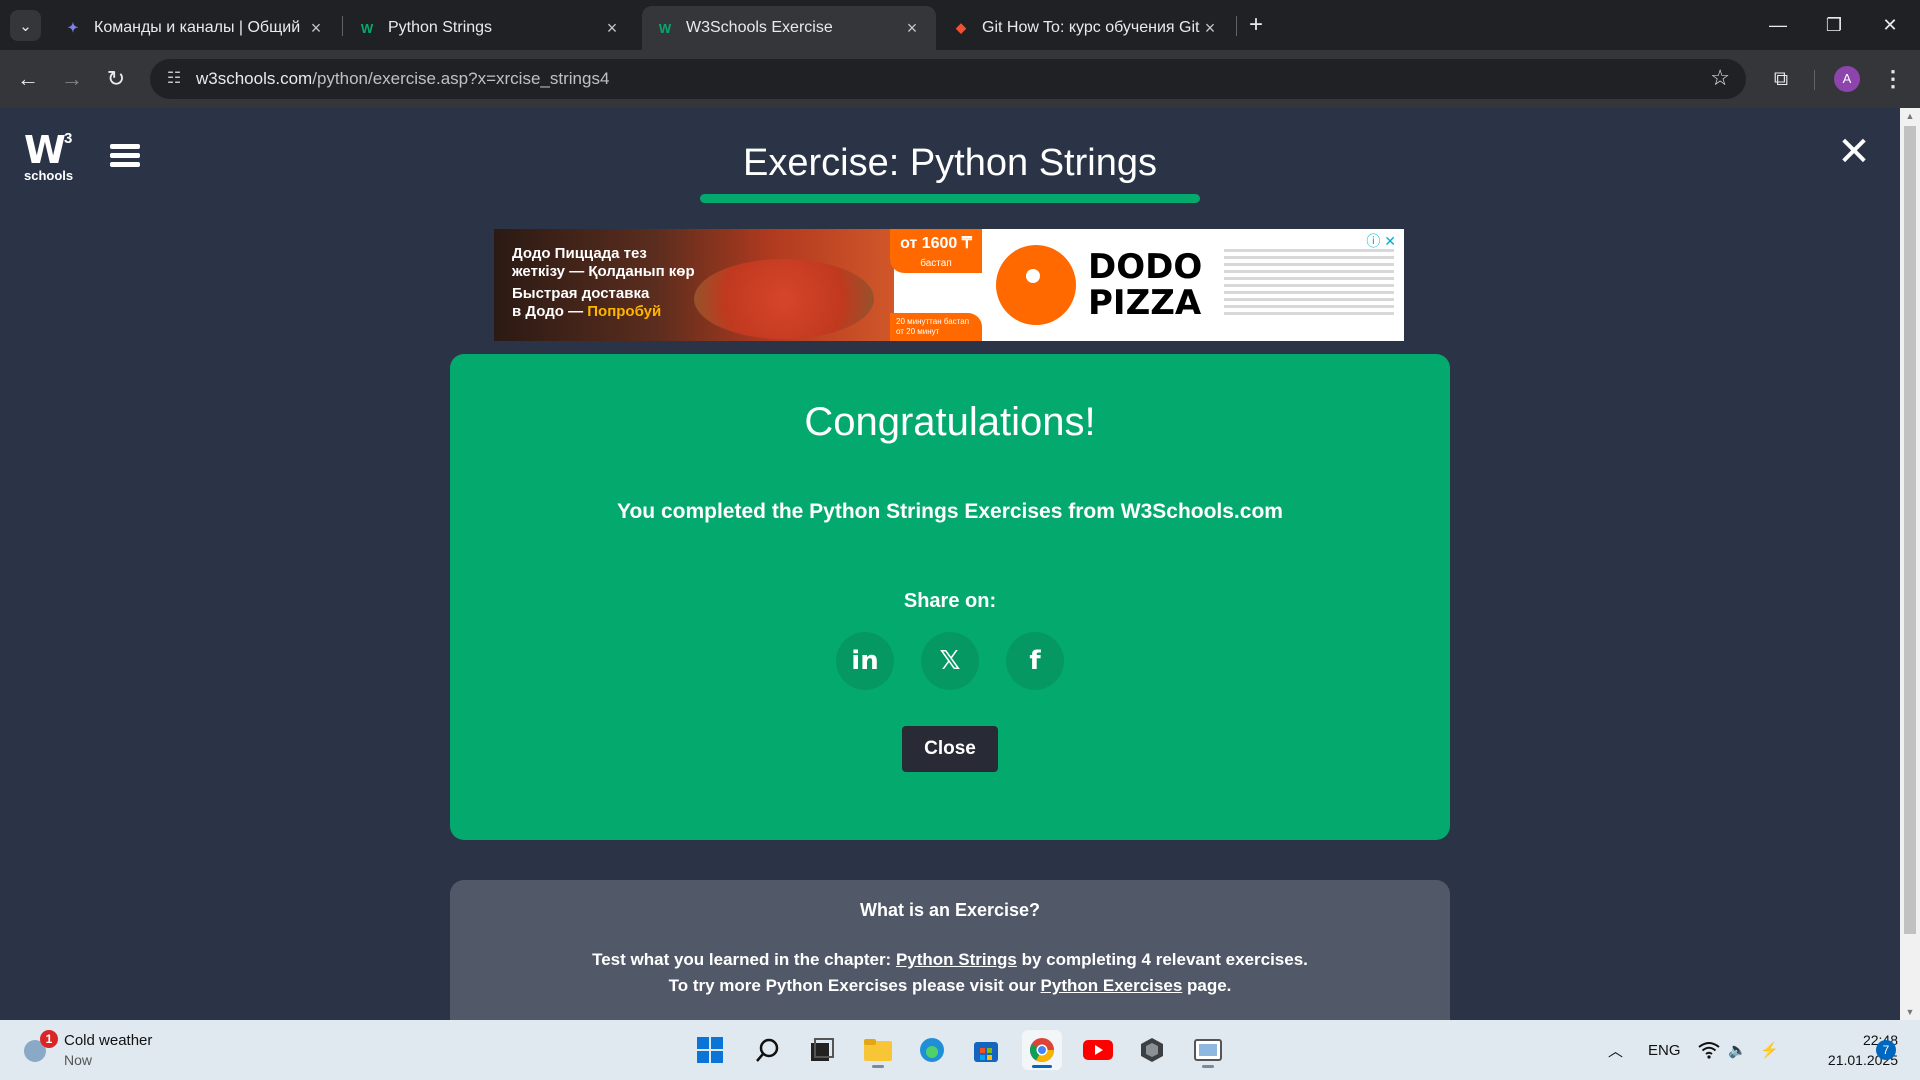  I want to click on linkedin-icon: in, so click(865, 661).